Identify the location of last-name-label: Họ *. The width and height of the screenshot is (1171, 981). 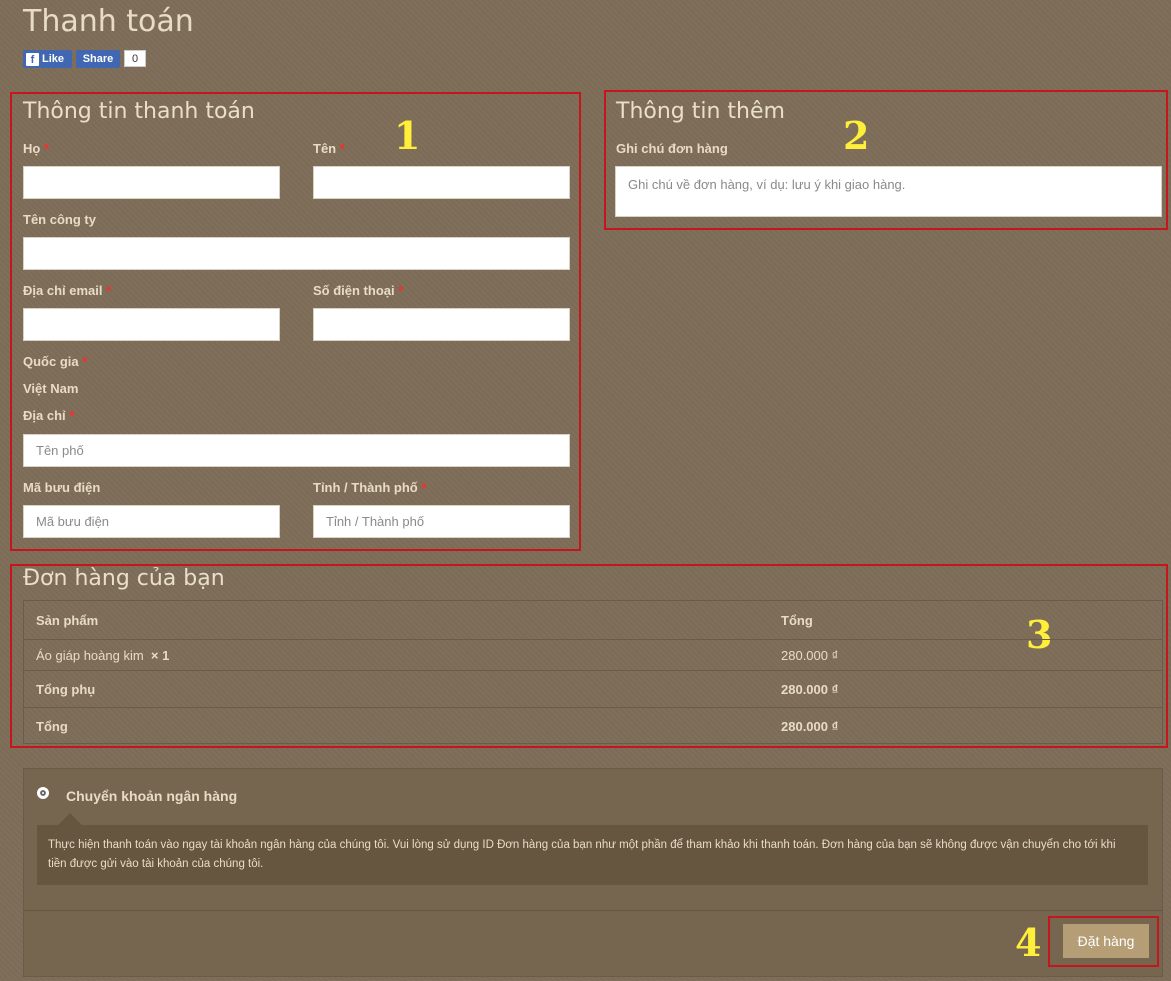
(36, 148).